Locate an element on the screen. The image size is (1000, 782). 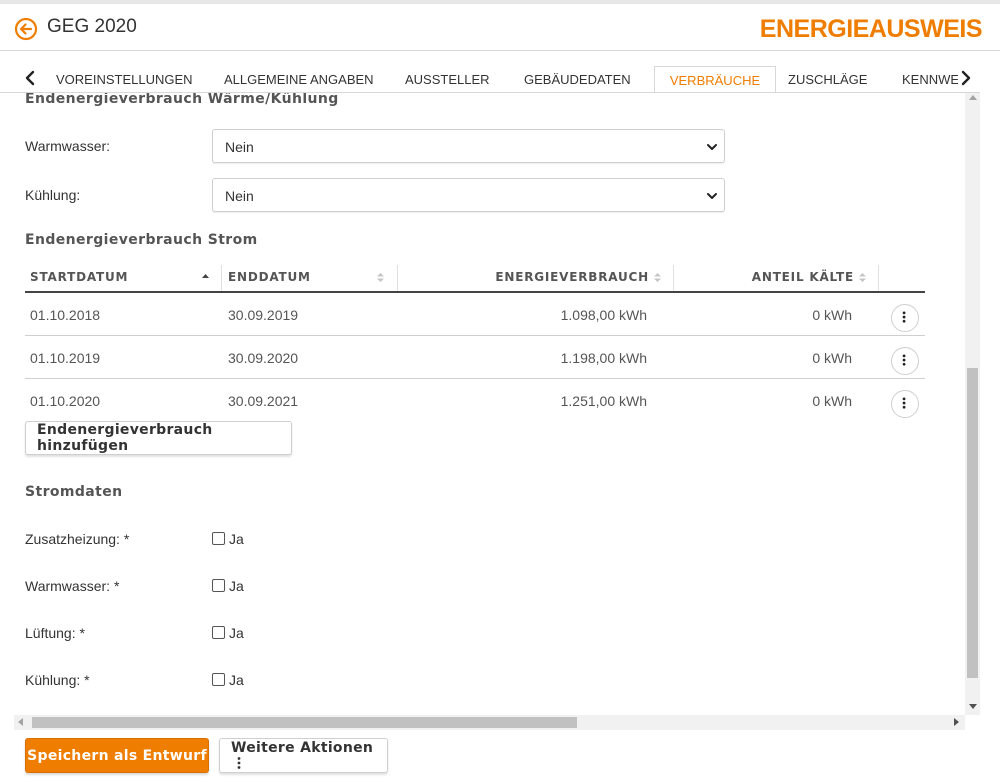
scroll-up-icon is located at coordinates (973, 97).